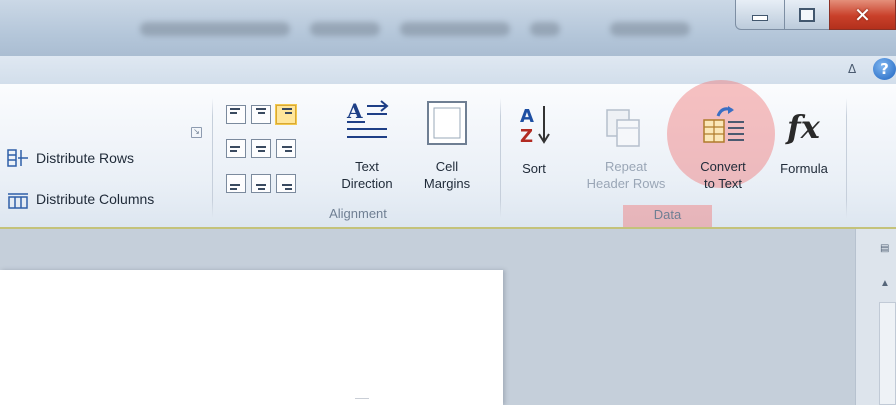 This screenshot has width=896, height=405. Describe the element at coordinates (535, 126) in the screenshot. I see `sort-icon: A Z` at that location.